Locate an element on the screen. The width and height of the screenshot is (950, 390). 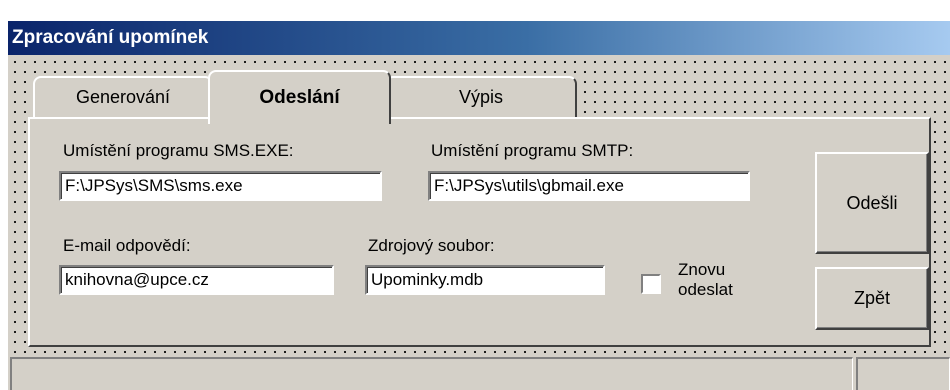
send-button-label: Odešli is located at coordinates (872, 203).